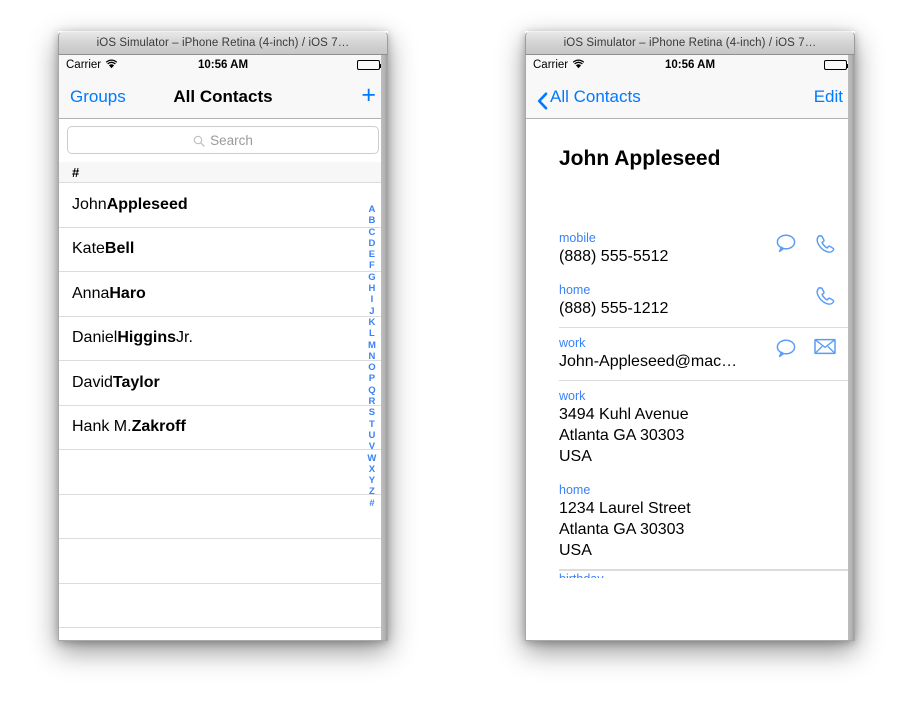 The width and height of the screenshot is (912, 718). I want to click on search-input: Search, so click(223, 140).